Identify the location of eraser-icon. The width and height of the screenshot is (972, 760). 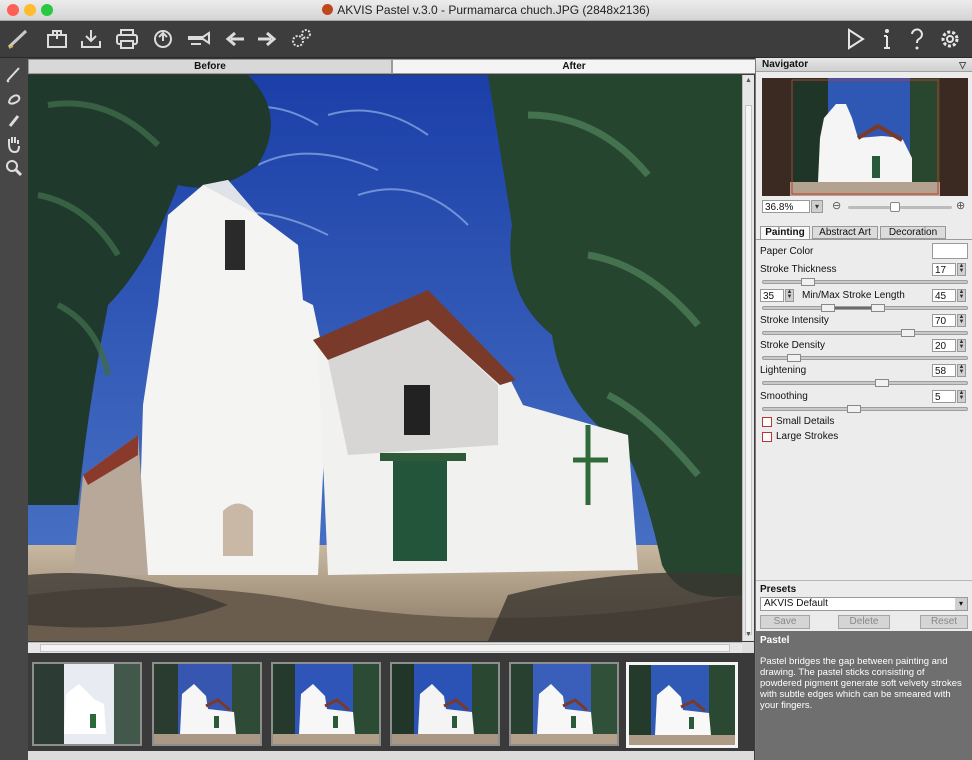
(14, 98).